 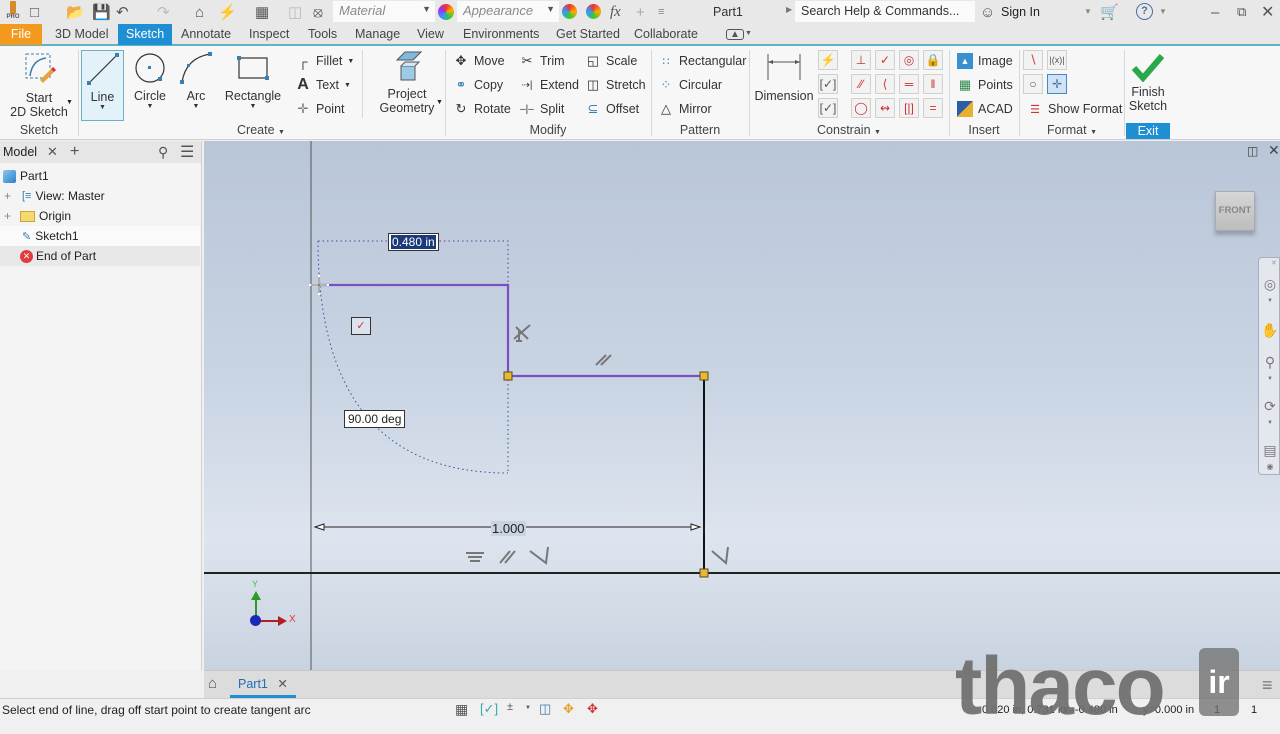 I want to click on sign-in-link: Sign In, so click(x=1020, y=12).